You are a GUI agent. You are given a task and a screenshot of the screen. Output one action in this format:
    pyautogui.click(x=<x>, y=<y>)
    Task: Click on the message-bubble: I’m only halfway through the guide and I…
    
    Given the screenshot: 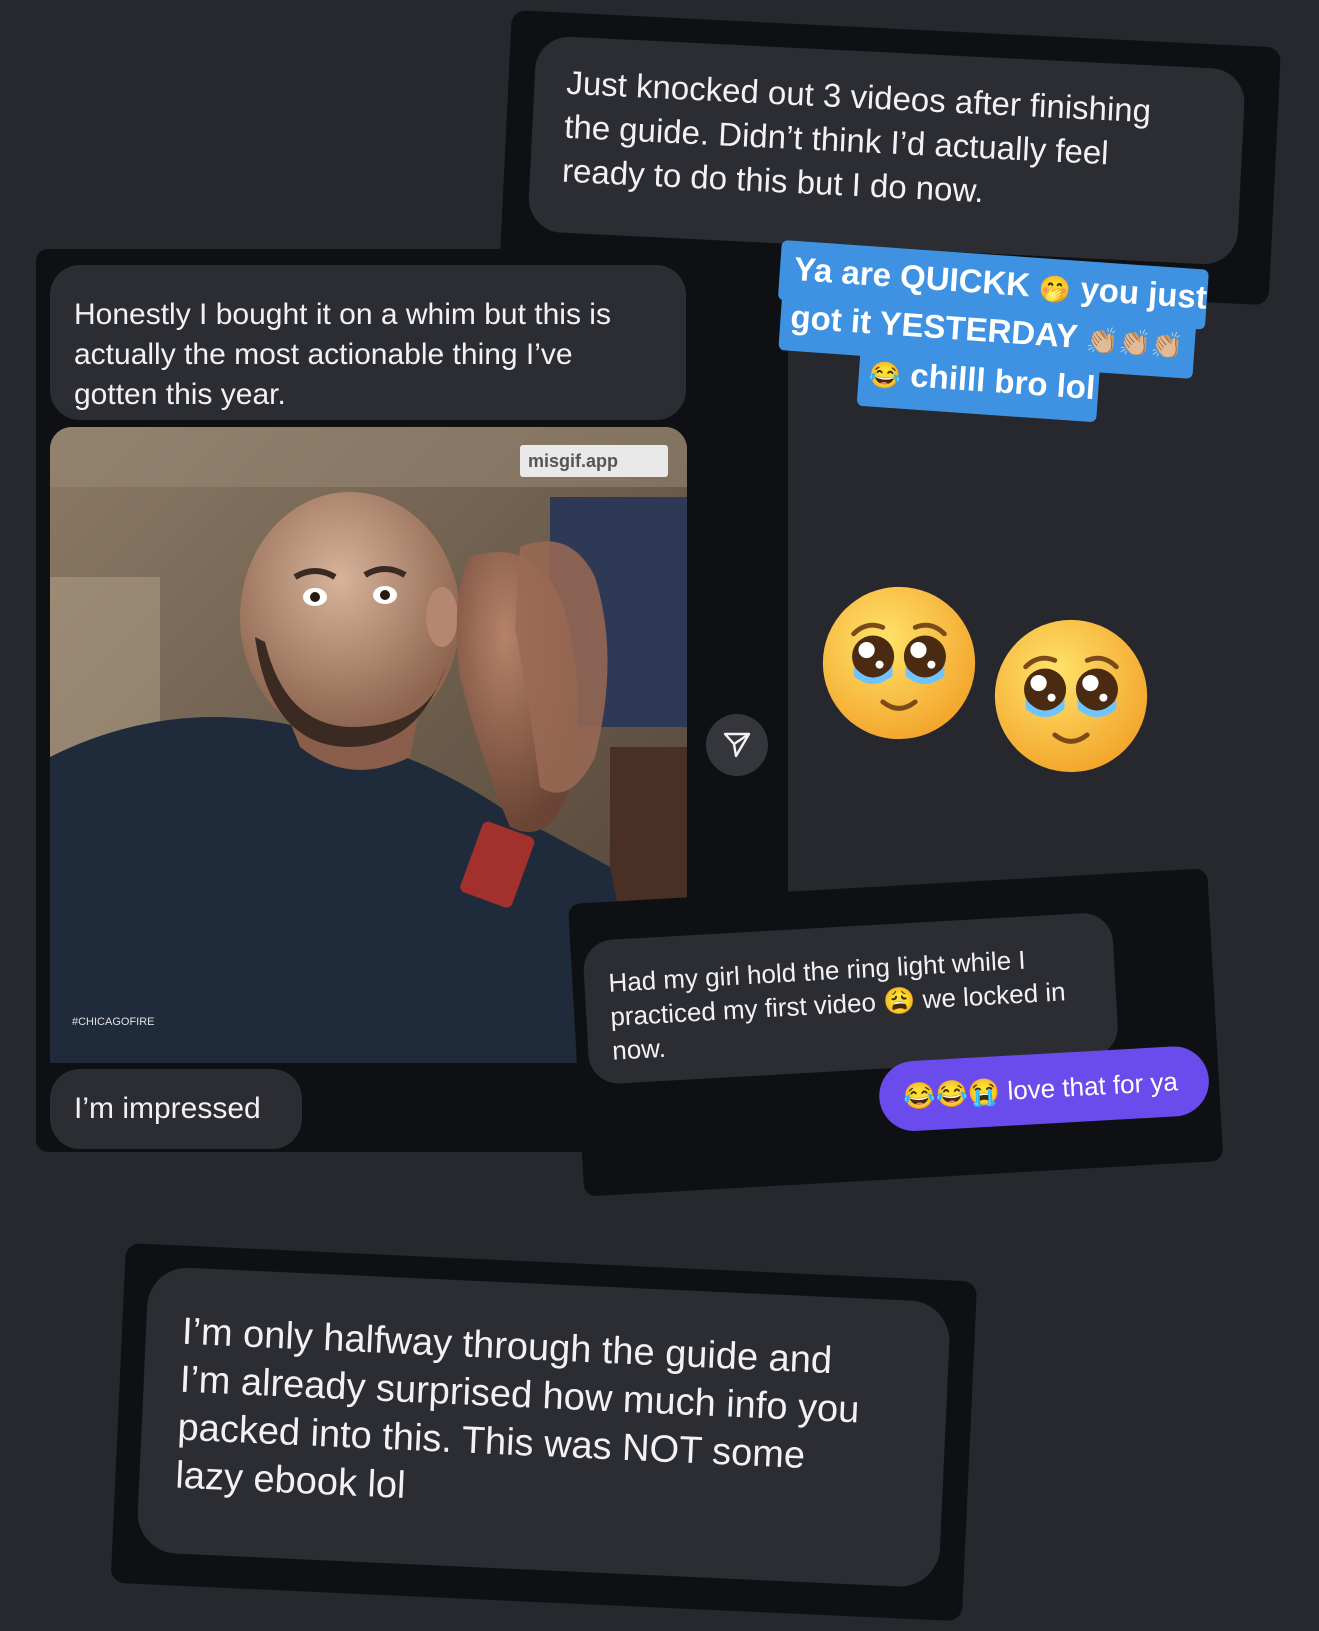 What is the action you would take?
    pyautogui.click(x=544, y=1427)
    